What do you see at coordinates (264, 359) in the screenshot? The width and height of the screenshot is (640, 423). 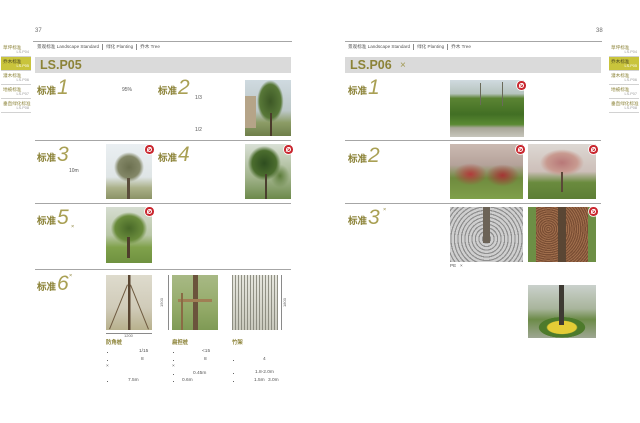 I see `staking-value: 4` at bounding box center [264, 359].